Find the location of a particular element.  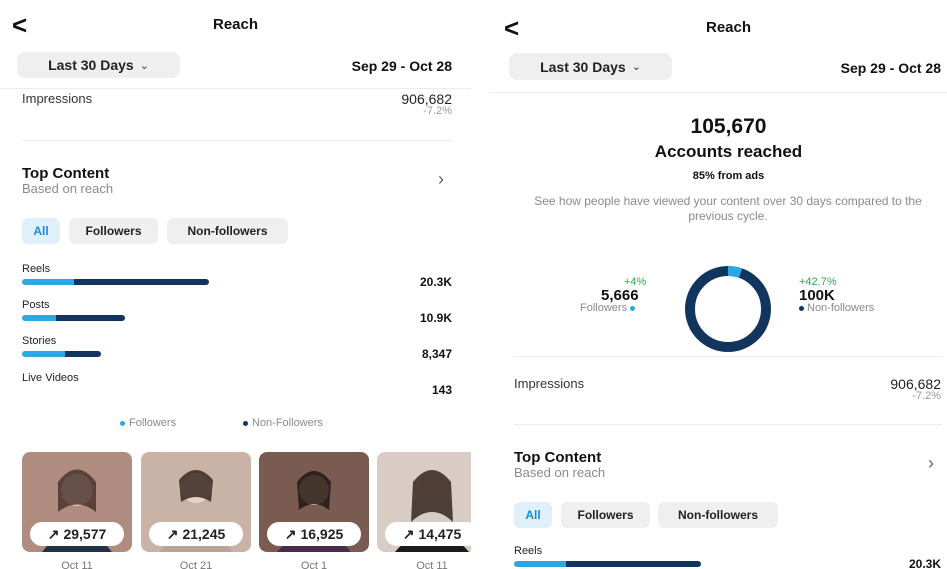

reach-badge: ↗ 14,475 is located at coordinates (428, 534).